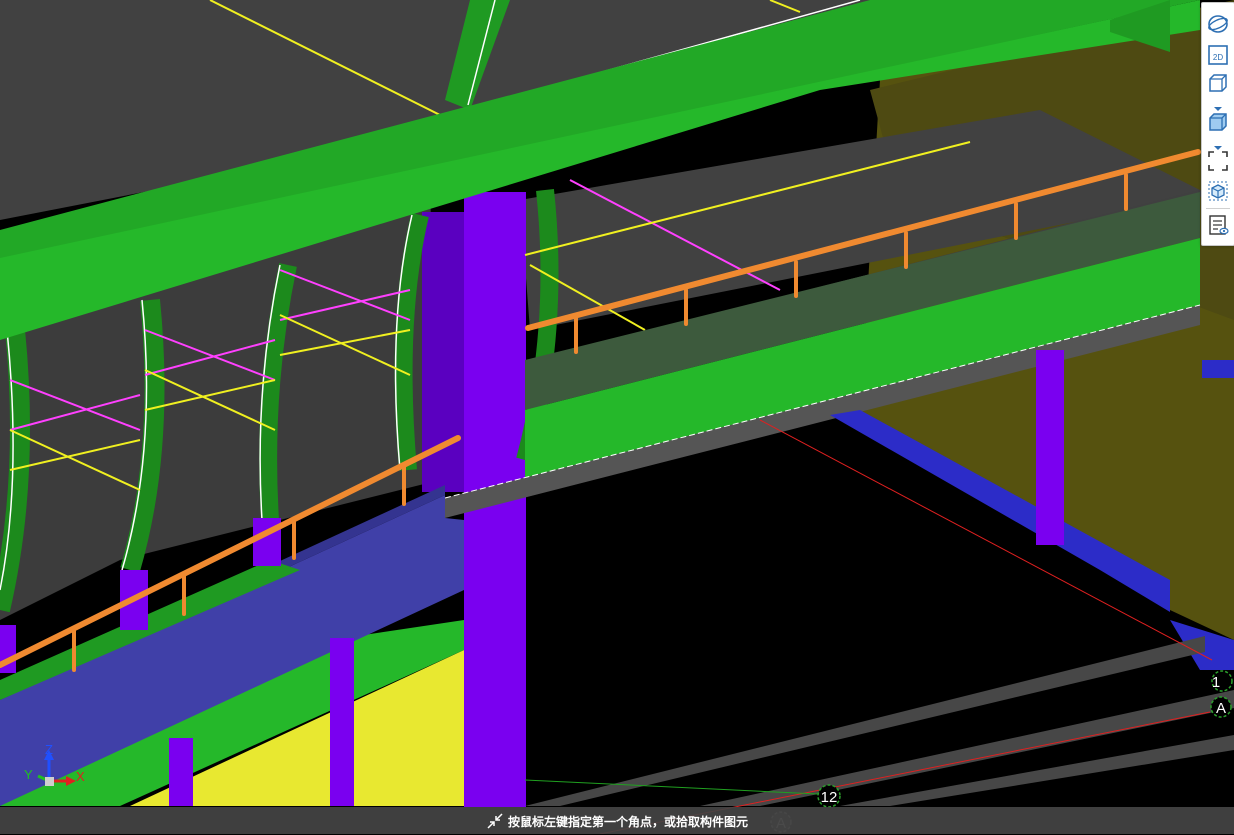 The width and height of the screenshot is (1234, 835). I want to click on 3d-box-icon, so click(1218, 83).